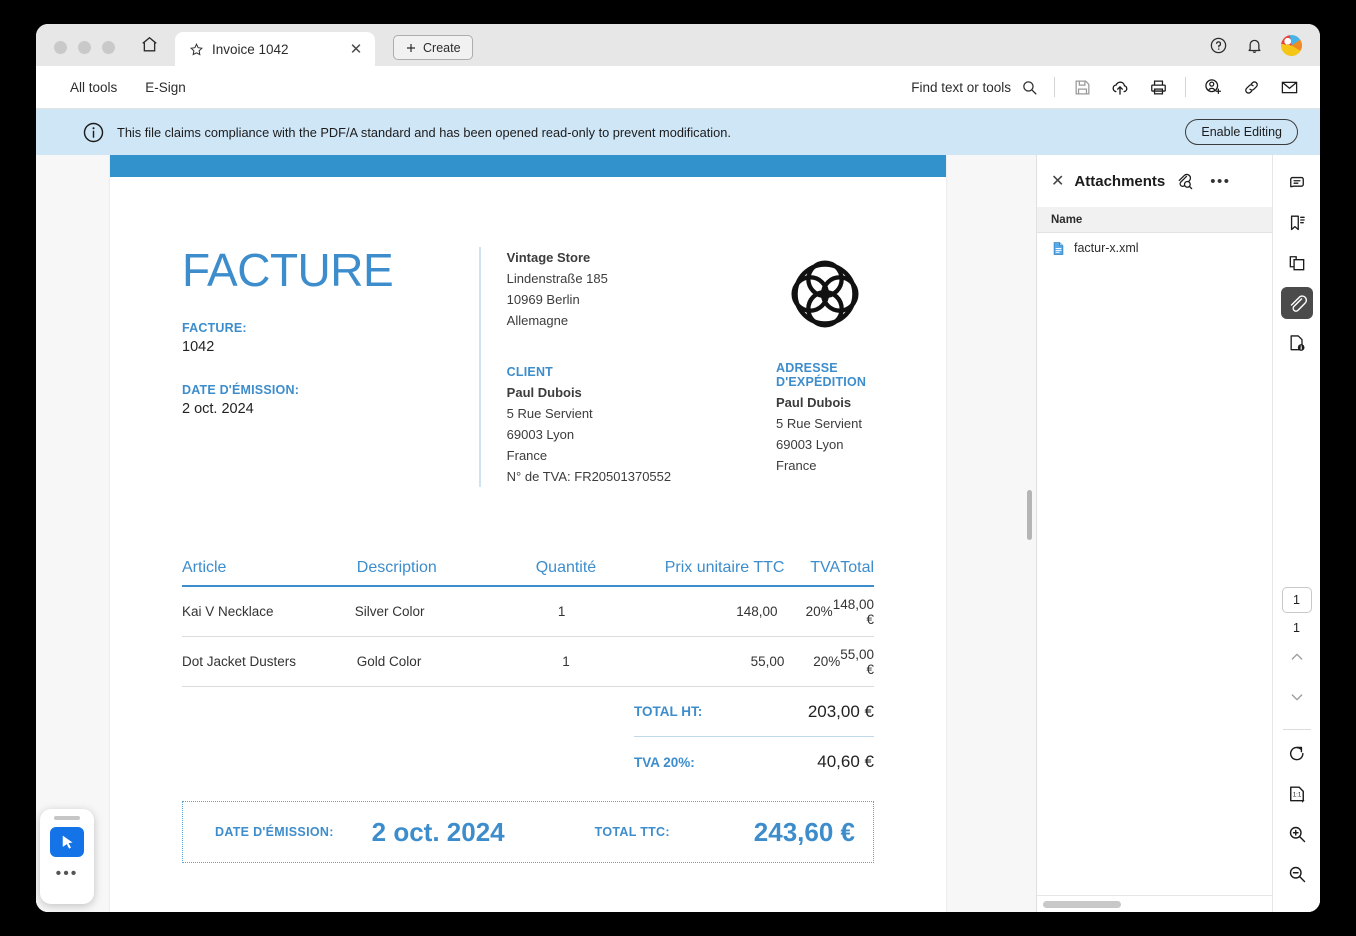 This screenshot has width=1356, height=936. What do you see at coordinates (356, 49) in the screenshot?
I see `close-tab-button: ✕` at bounding box center [356, 49].